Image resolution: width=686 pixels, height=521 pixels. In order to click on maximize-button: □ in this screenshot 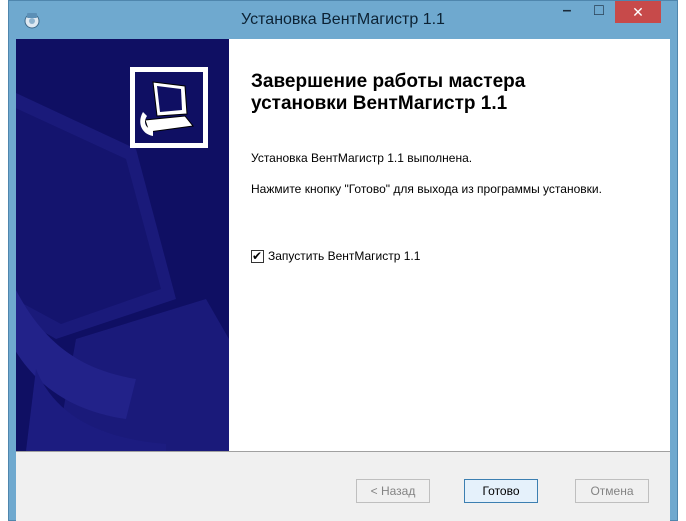, I will do `click(599, 12)`.